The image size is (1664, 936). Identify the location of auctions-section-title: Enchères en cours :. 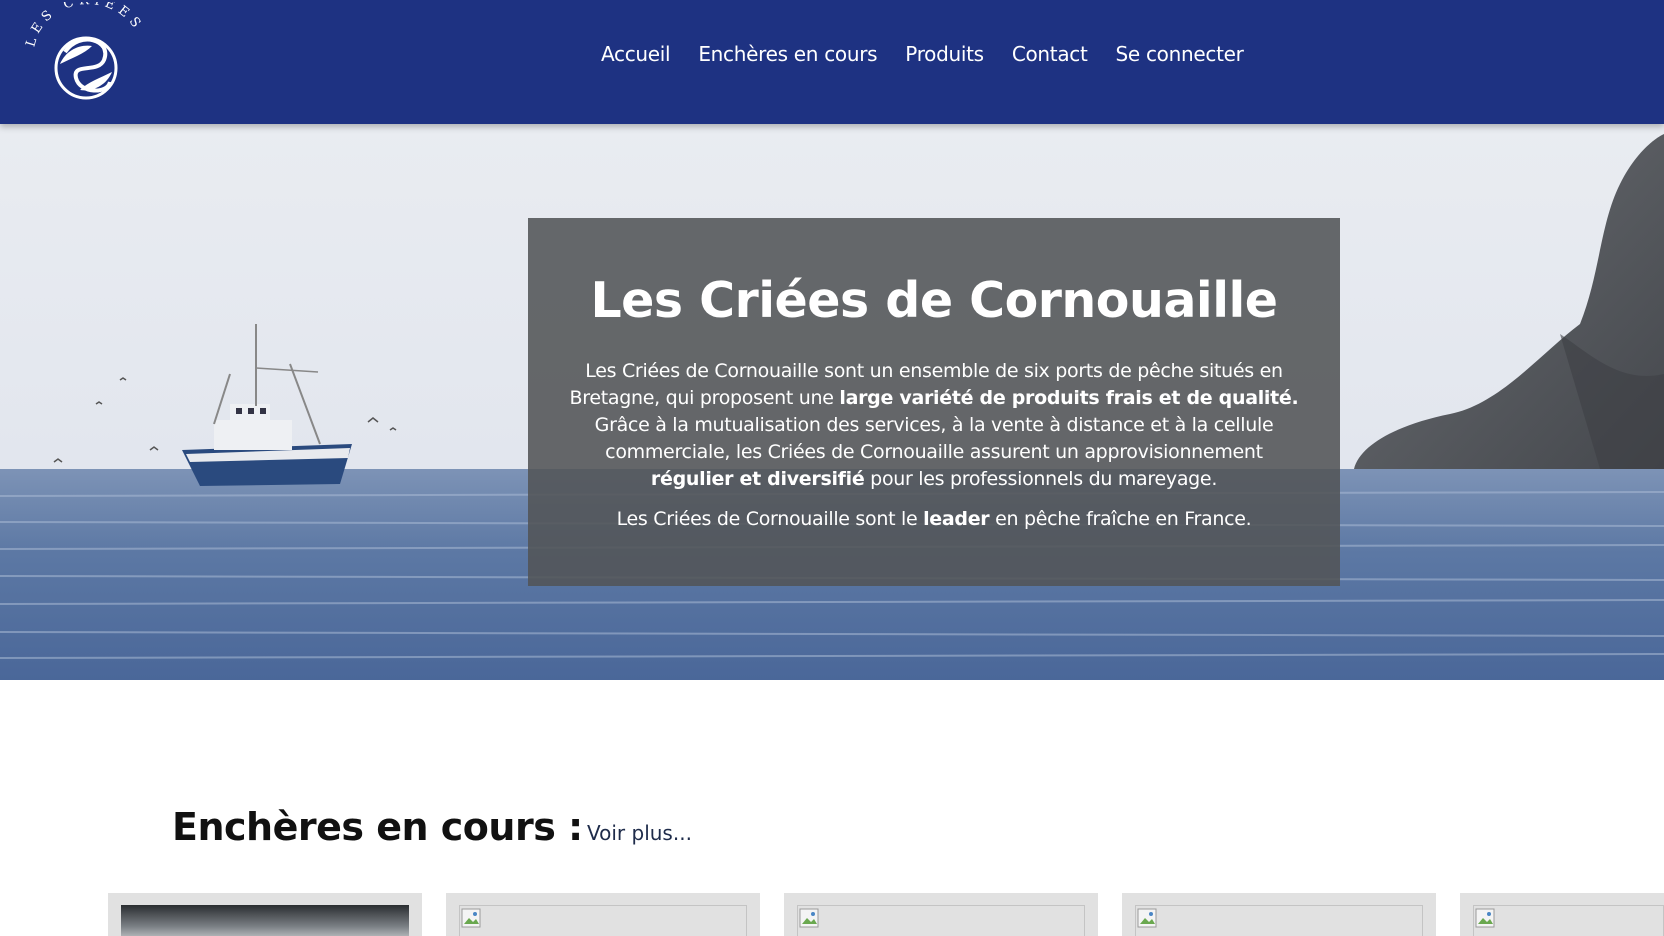
(377, 827).